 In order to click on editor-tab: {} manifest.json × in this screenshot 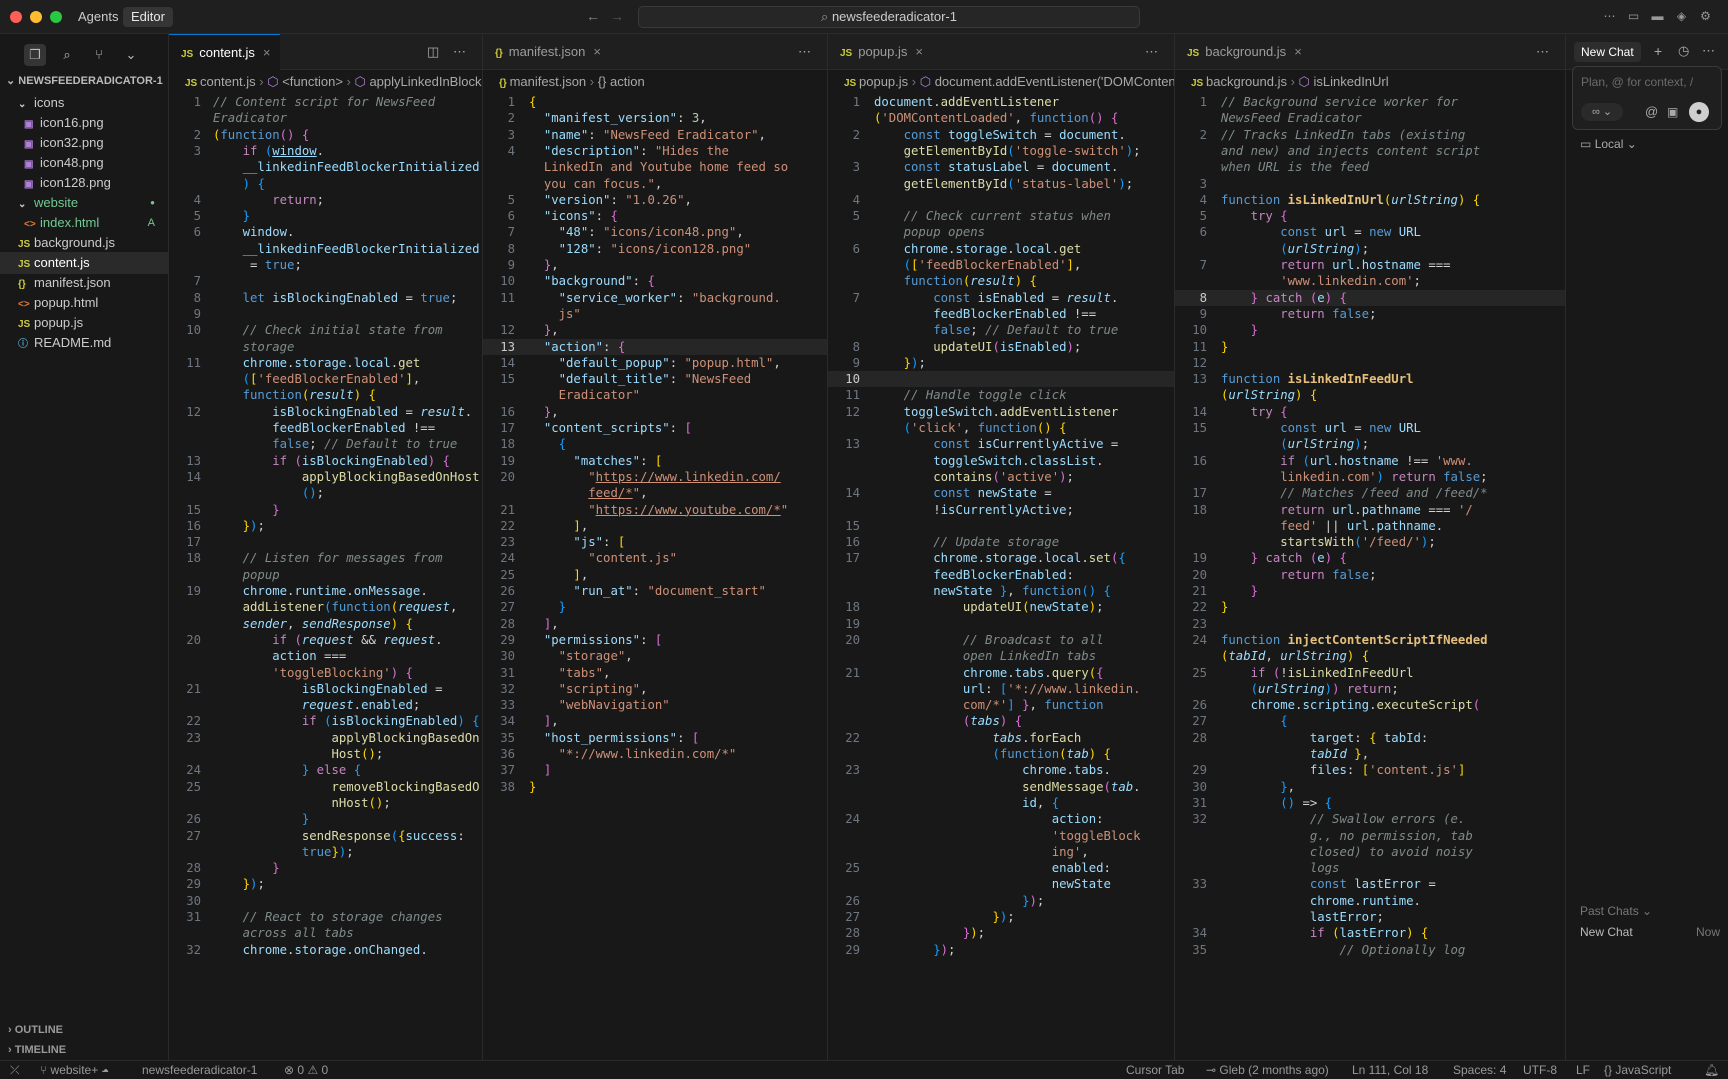, I will do `click(547, 52)`.